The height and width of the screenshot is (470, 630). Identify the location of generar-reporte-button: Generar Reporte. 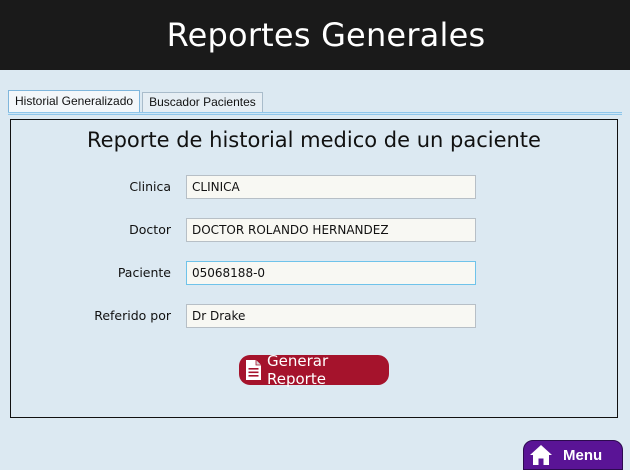
(314, 370).